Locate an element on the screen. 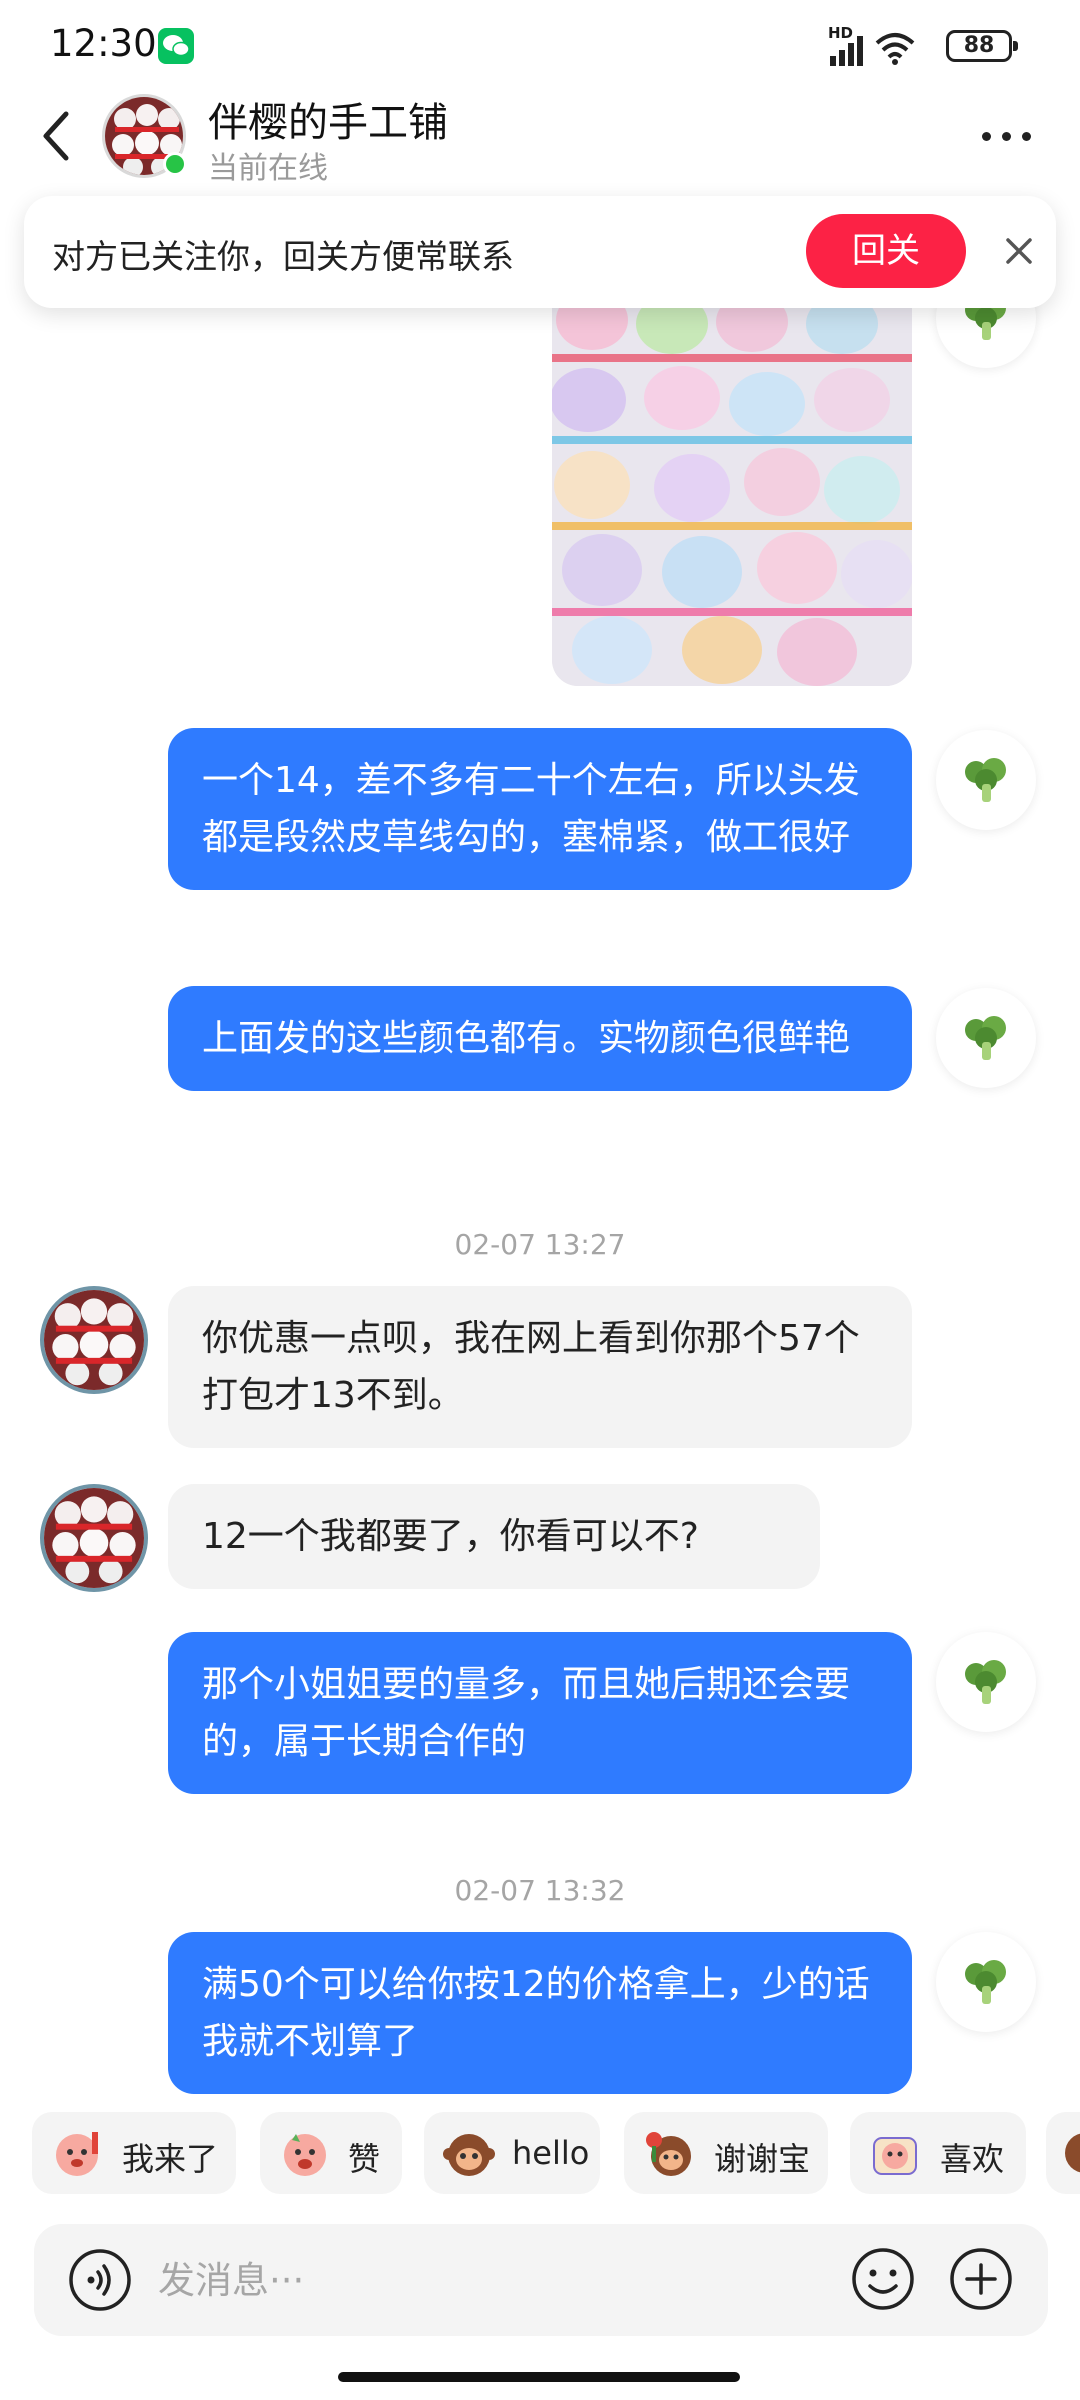  add-button is located at coordinates (981, 2279).